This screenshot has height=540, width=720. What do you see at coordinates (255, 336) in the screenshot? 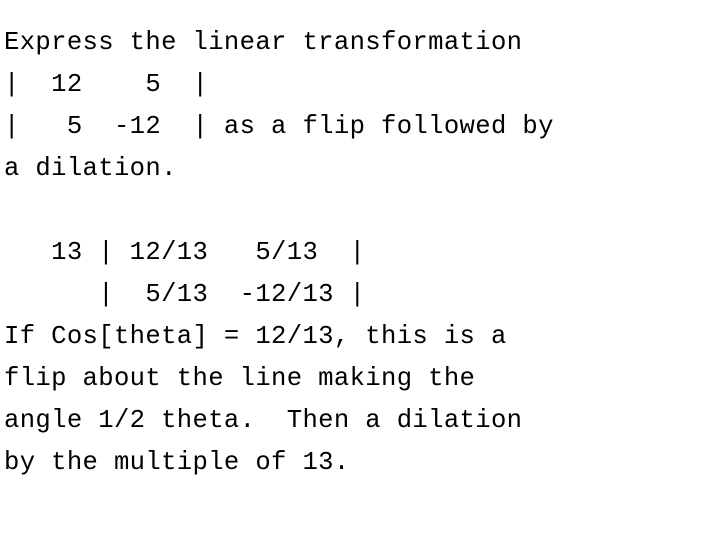
I see `text-line-explanation-1: If Cos[theta] = 12/13, this is a` at bounding box center [255, 336].